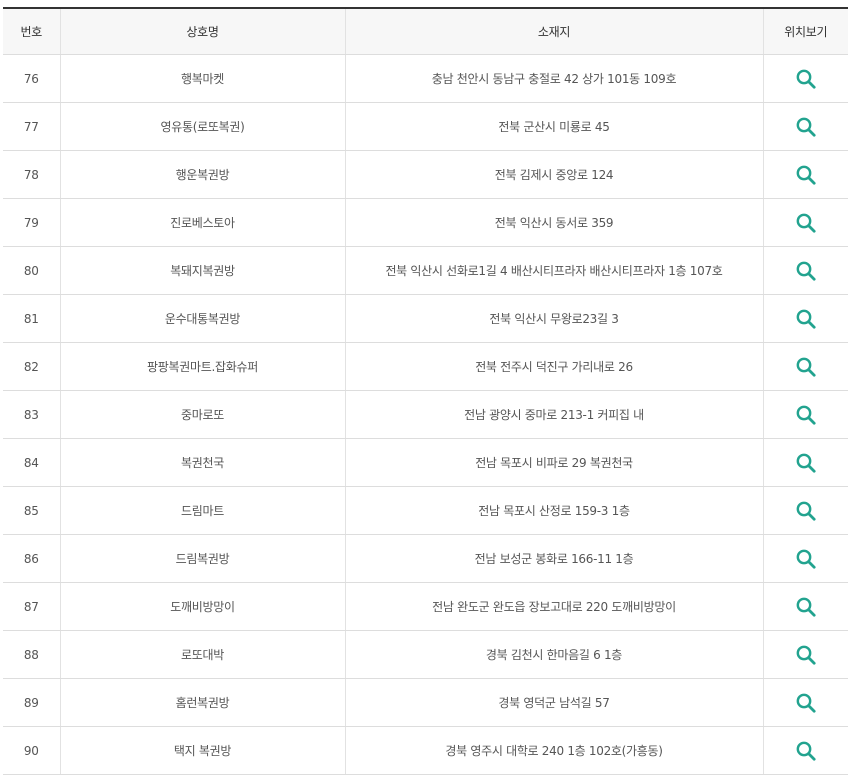 The width and height of the screenshot is (851, 779). Describe the element at coordinates (554, 606) in the screenshot. I see `store-address: 전남 완도군 완도읍 장보고대로 220 도깨비방망이` at that location.